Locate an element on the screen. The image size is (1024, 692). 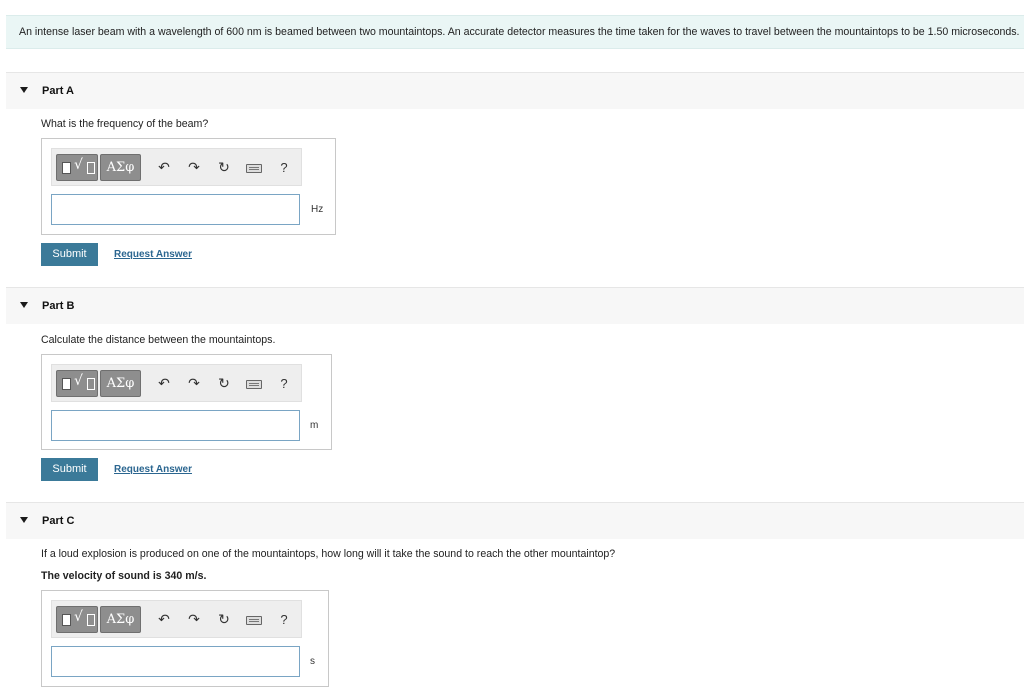
part-c-unit: s is located at coordinates (312, 661).